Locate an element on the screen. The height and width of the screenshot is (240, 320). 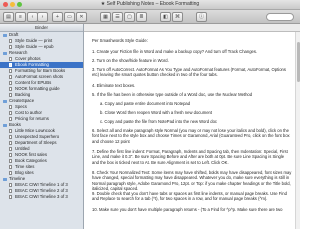
group-mode-icon: ▦ is located at coordinates (105, 17).